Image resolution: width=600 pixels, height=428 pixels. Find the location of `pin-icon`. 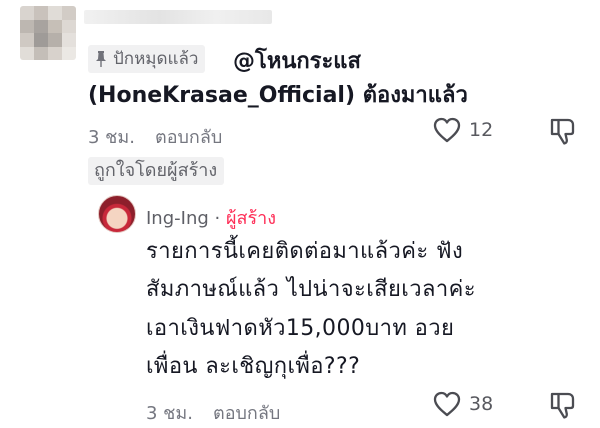

pin-icon is located at coordinates (101, 59).